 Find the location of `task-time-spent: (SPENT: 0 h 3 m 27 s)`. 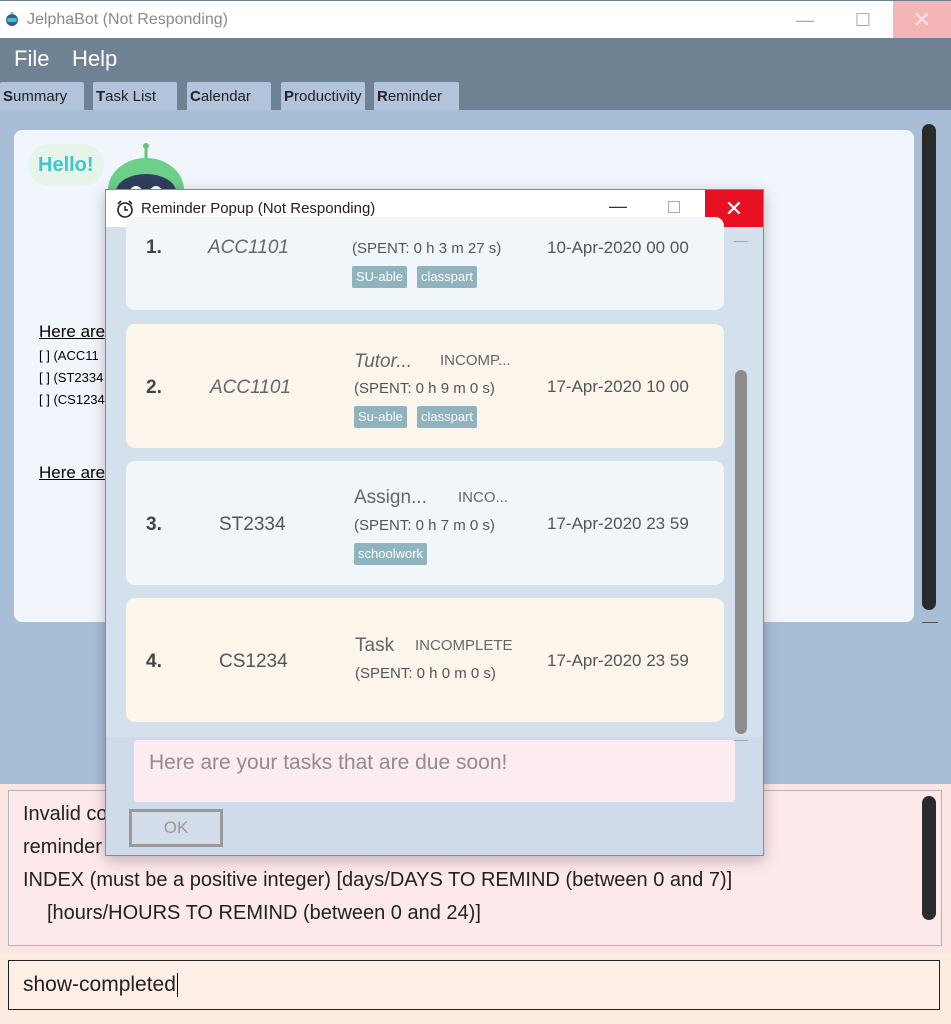

task-time-spent: (SPENT: 0 h 3 m 27 s) is located at coordinates (427, 248).